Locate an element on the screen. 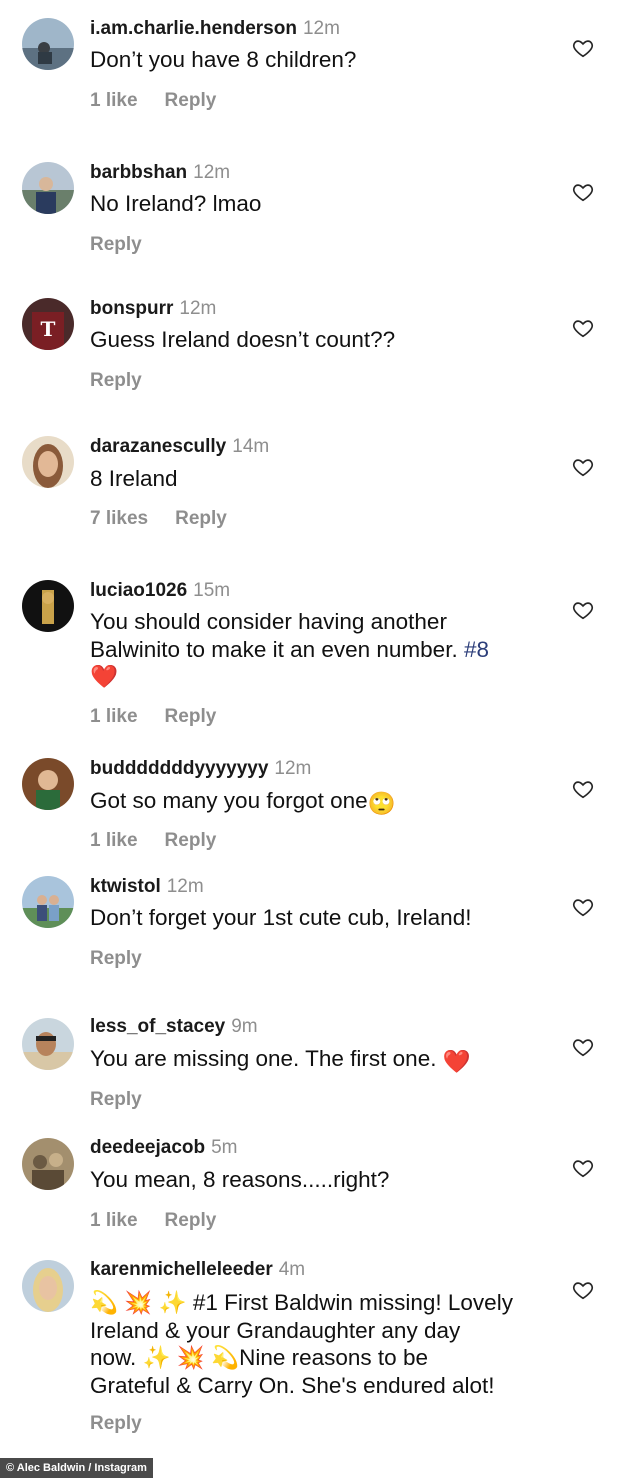 This screenshot has height=1478, width=634. username: luciao1026 is located at coordinates (138, 590).